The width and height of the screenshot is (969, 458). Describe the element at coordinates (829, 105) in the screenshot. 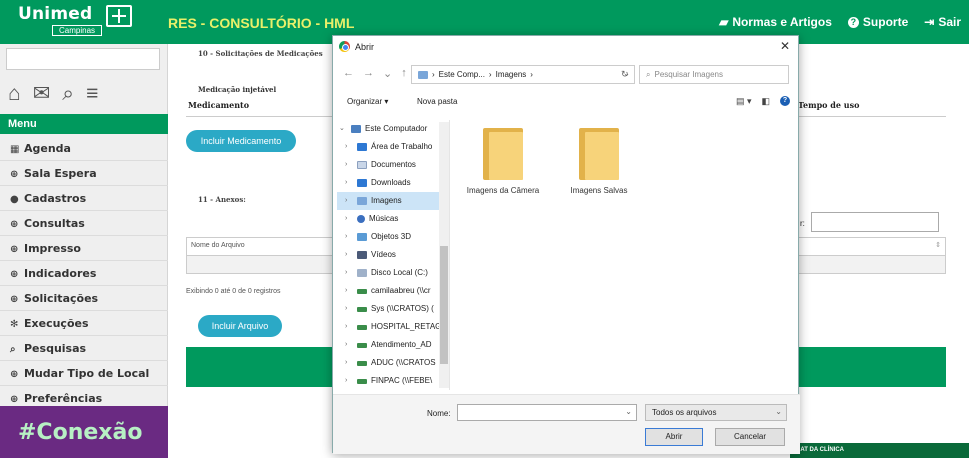

I see `col-tempo-uso: Tempo de uso` at that location.